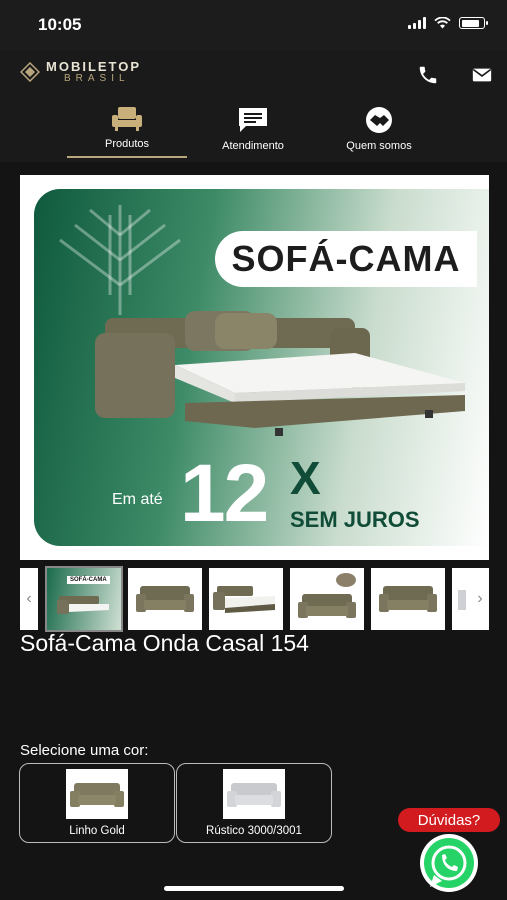 This screenshot has width=507, height=900. Describe the element at coordinates (164, 643) in the screenshot. I see `product-title: Sofá-Cama Onda Casal 154` at that location.